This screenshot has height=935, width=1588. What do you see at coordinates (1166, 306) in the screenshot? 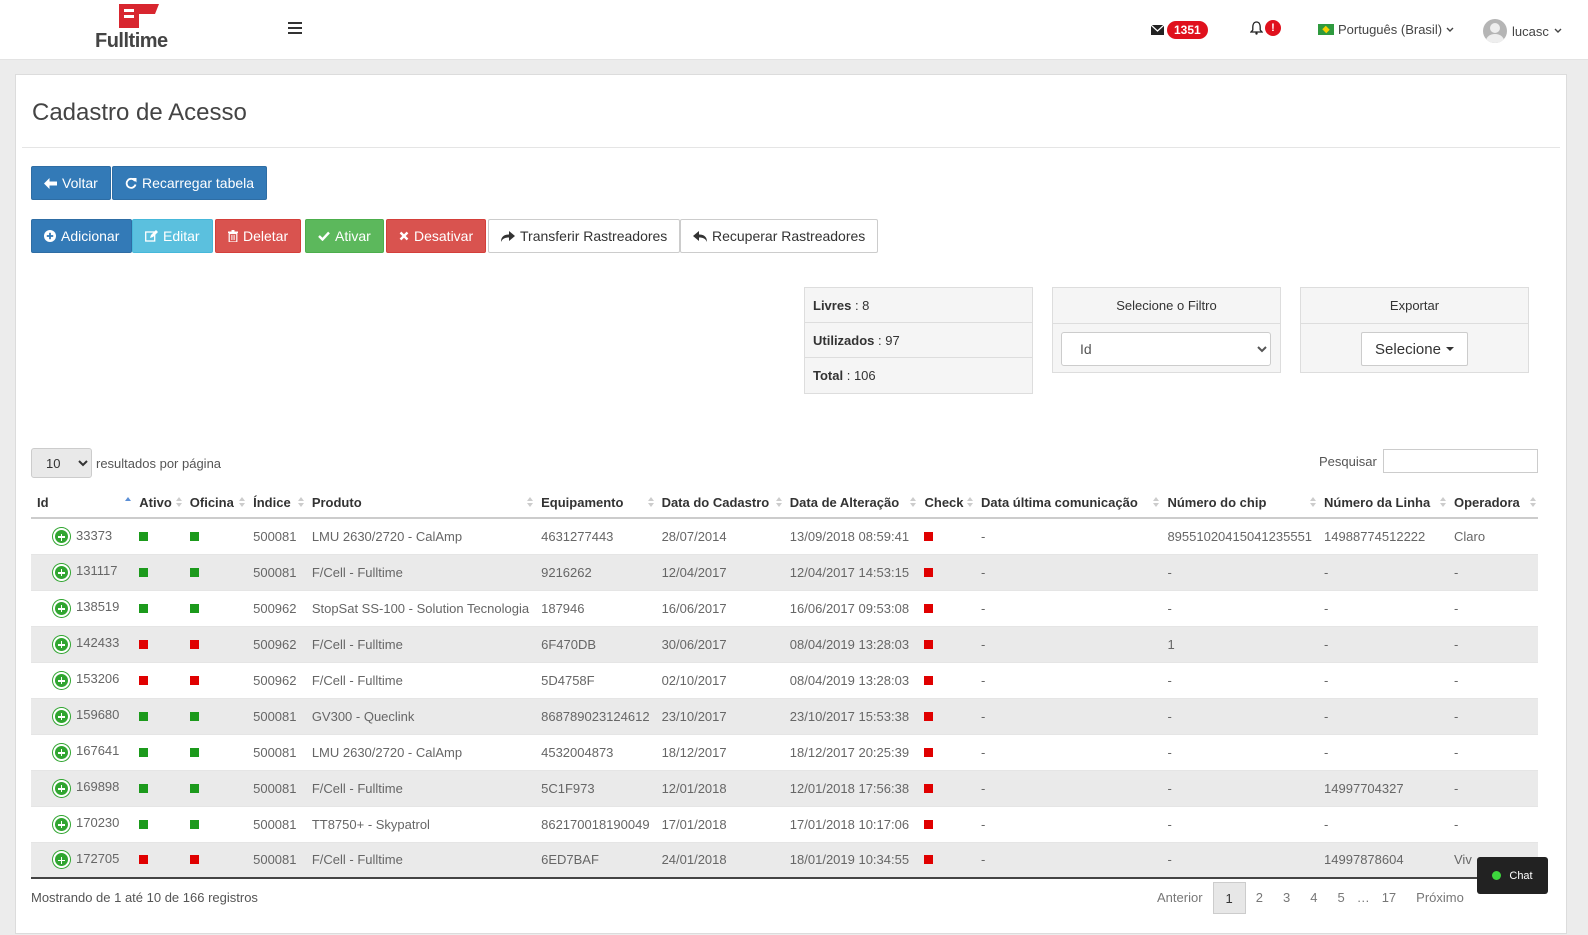
I see `filter-heading: Selecione o Filtro` at bounding box center [1166, 306].